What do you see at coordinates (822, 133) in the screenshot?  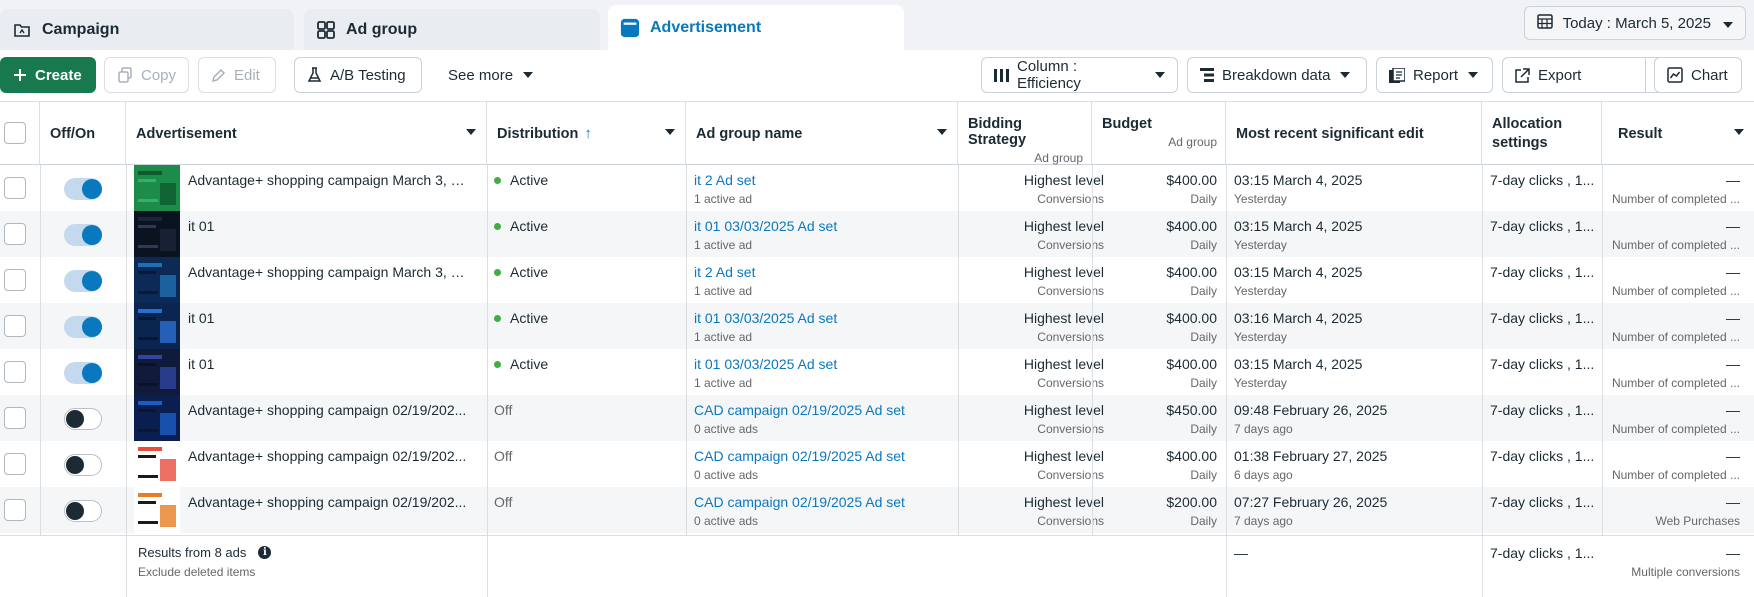 I see `header-ad-group-name: Ad group name` at bounding box center [822, 133].